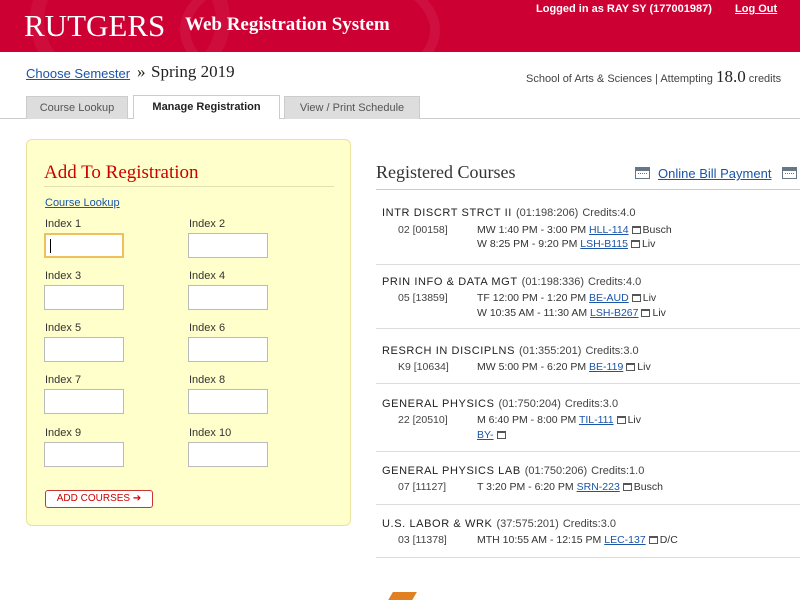 The image size is (800, 600). Describe the element at coordinates (228, 401) in the screenshot. I see `index-8-input` at that location.